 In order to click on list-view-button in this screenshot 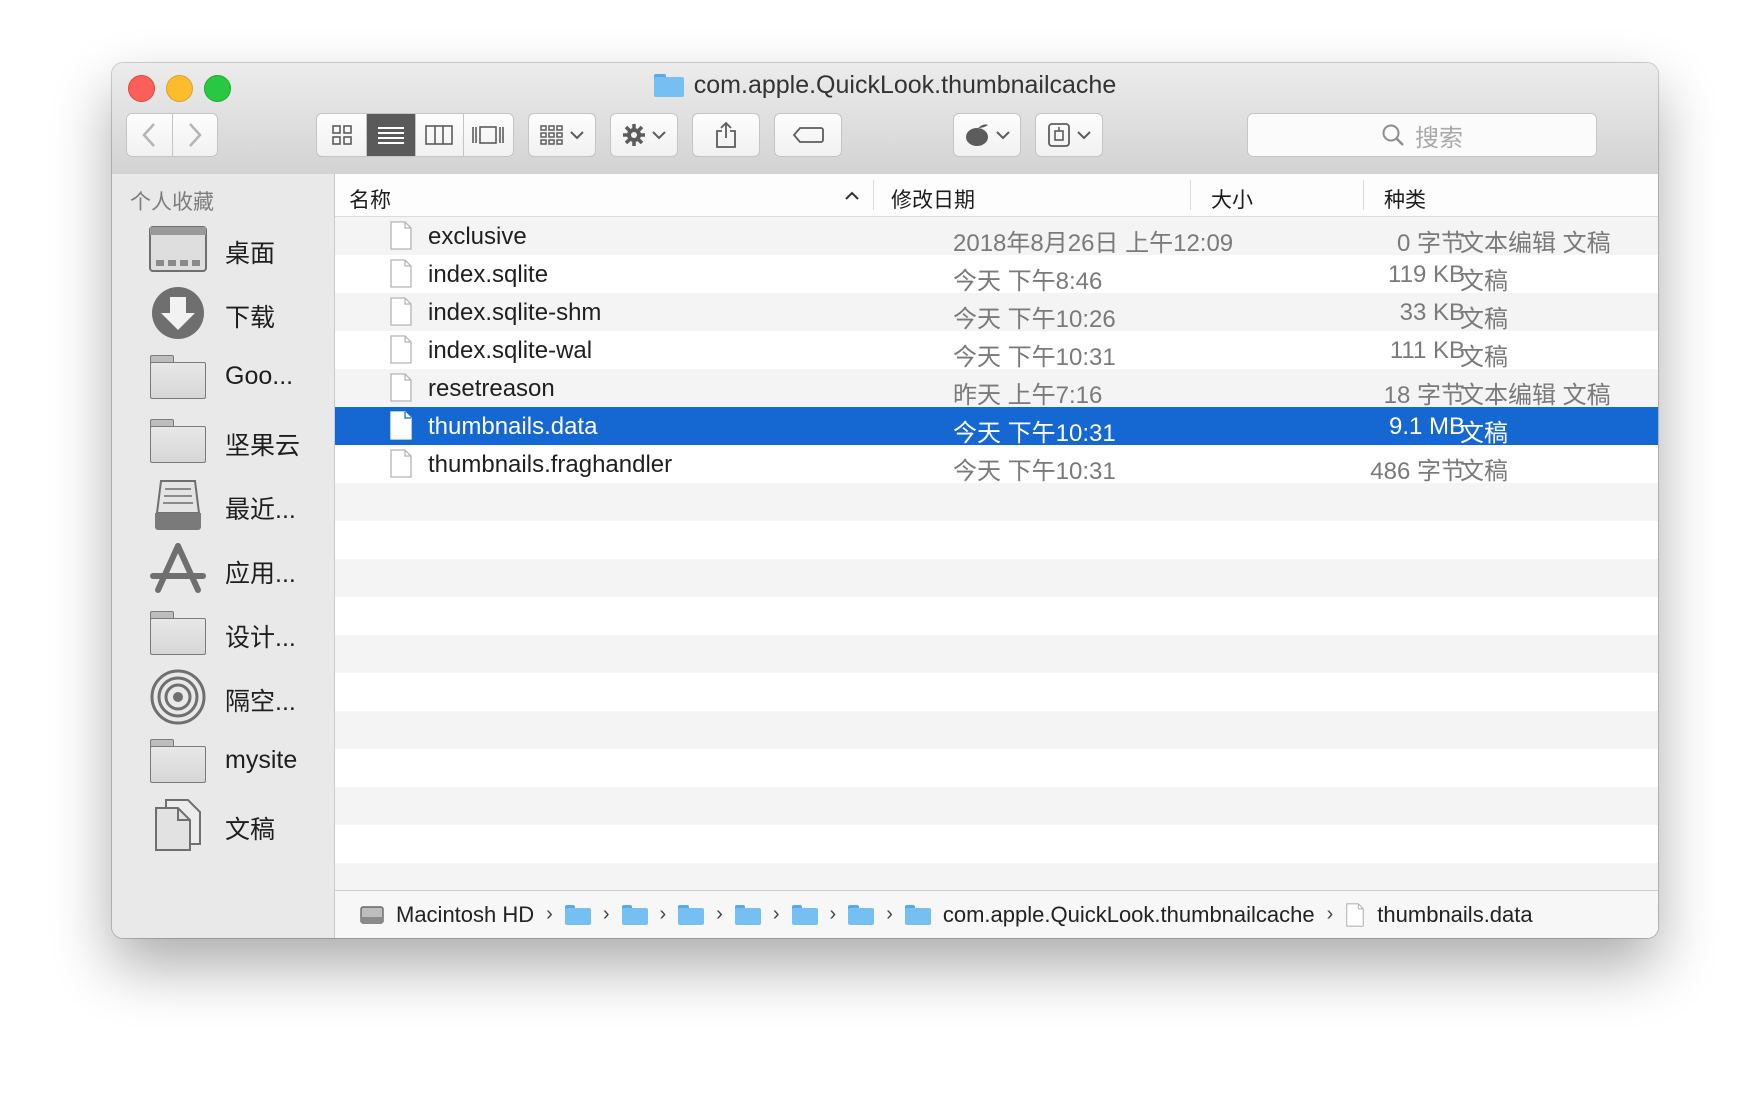, I will do `click(391, 135)`.